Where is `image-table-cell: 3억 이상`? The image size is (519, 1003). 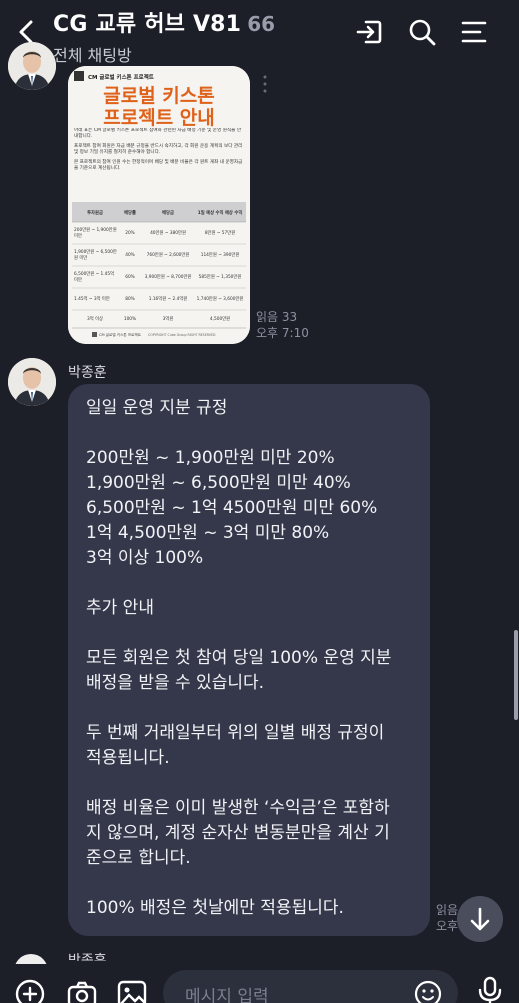
image-table-cell: 3억 이상 is located at coordinates (95, 319).